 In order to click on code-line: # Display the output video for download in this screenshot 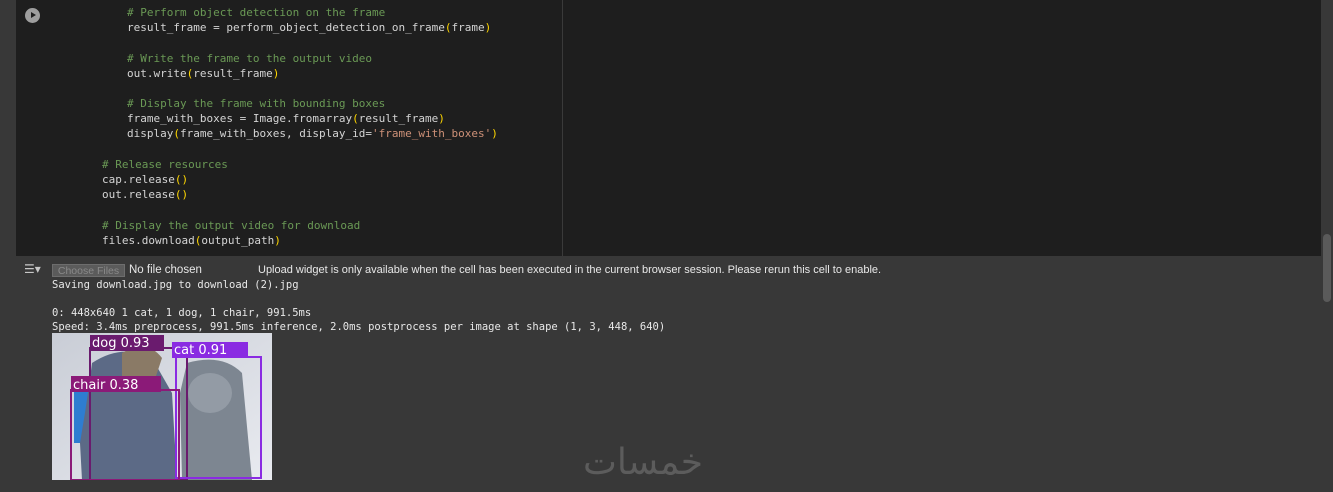, I will do `click(231, 225)`.